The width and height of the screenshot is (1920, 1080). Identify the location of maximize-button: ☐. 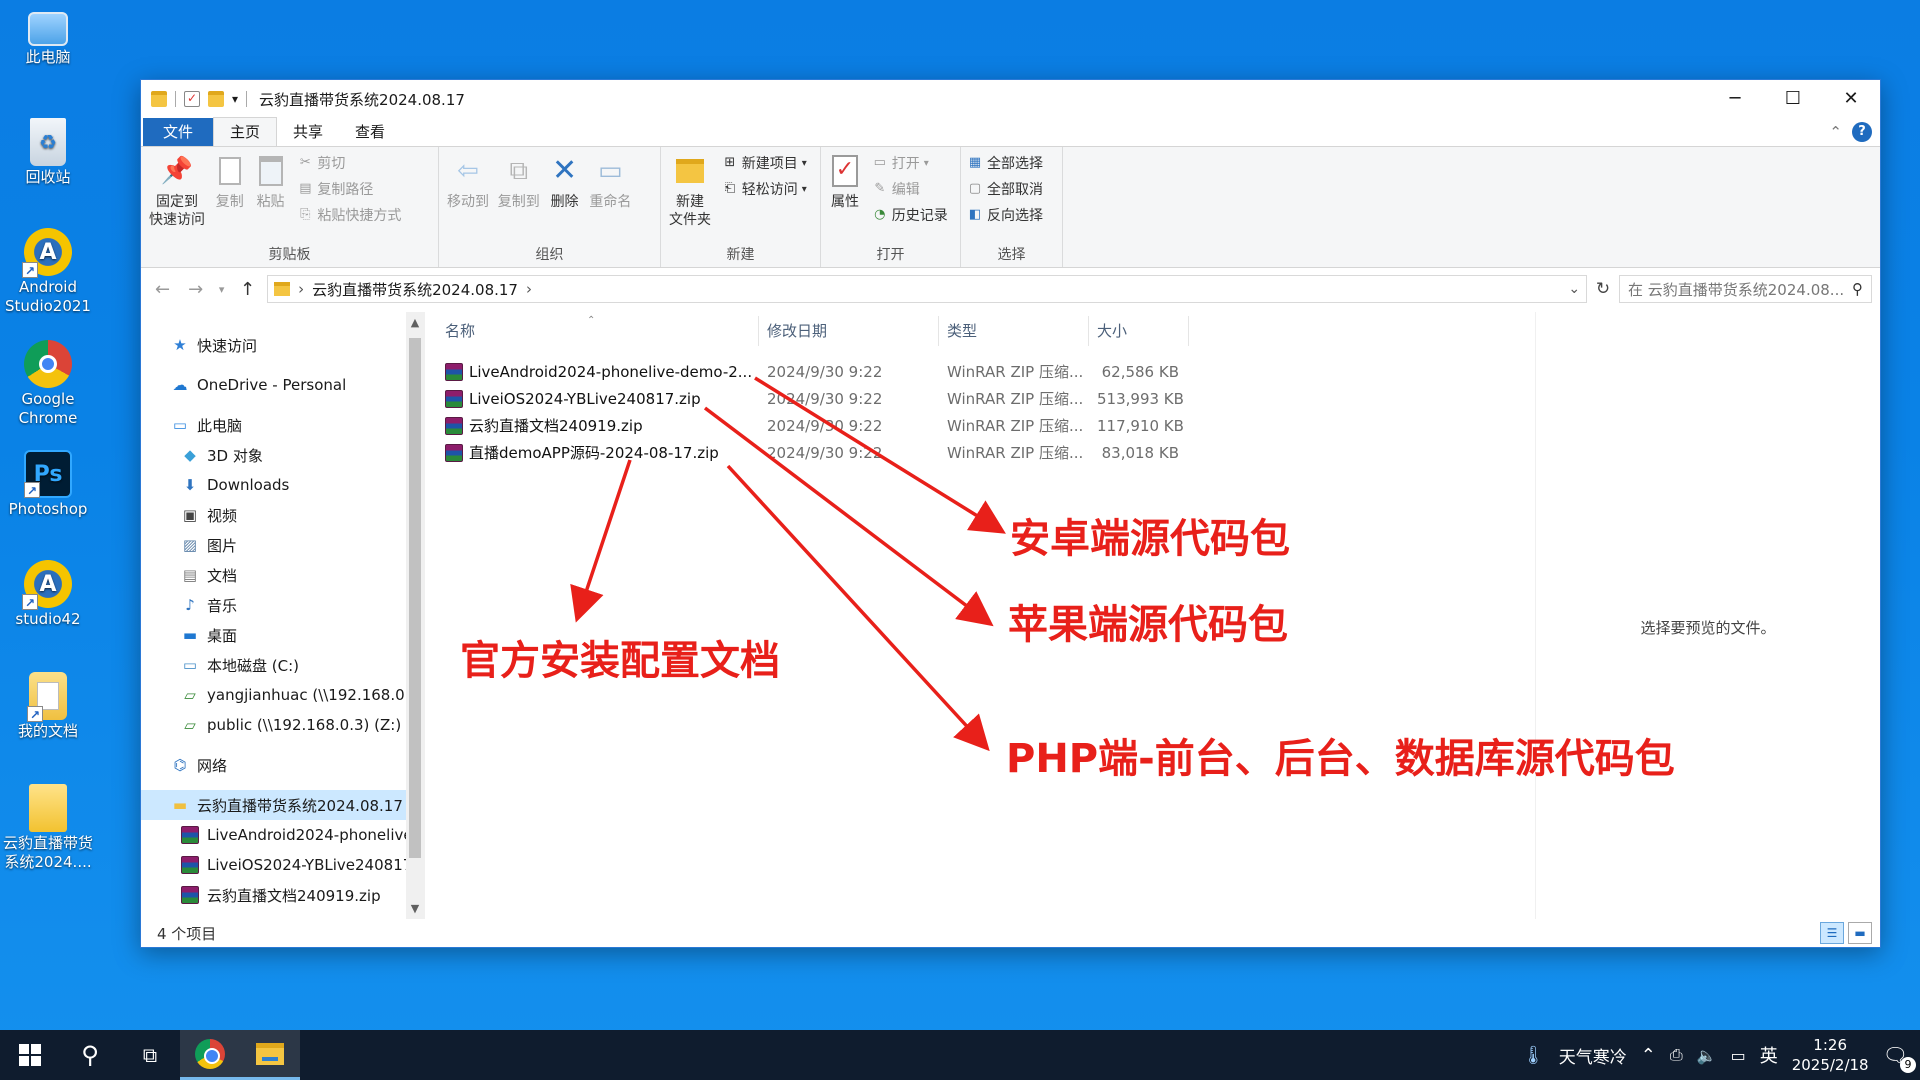
(1793, 99).